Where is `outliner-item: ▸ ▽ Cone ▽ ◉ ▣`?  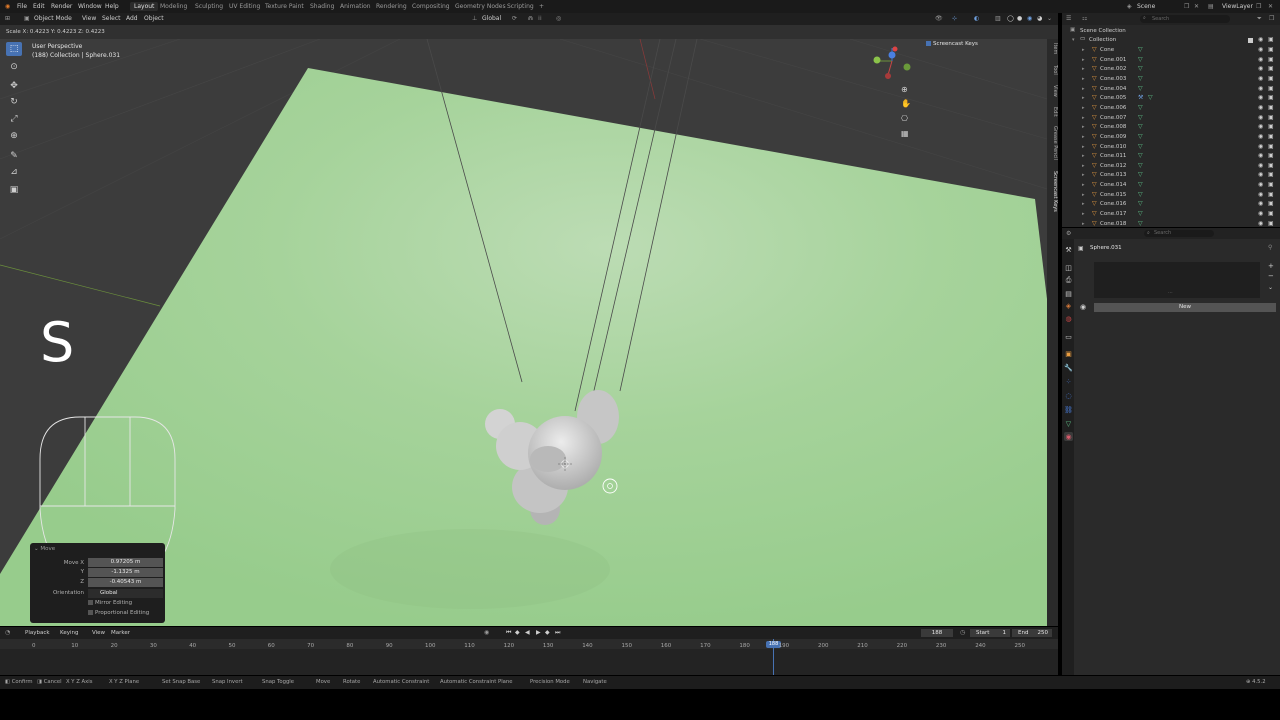 outliner-item: ▸ ▽ Cone ▽ ◉ ▣ is located at coordinates (1171, 51).